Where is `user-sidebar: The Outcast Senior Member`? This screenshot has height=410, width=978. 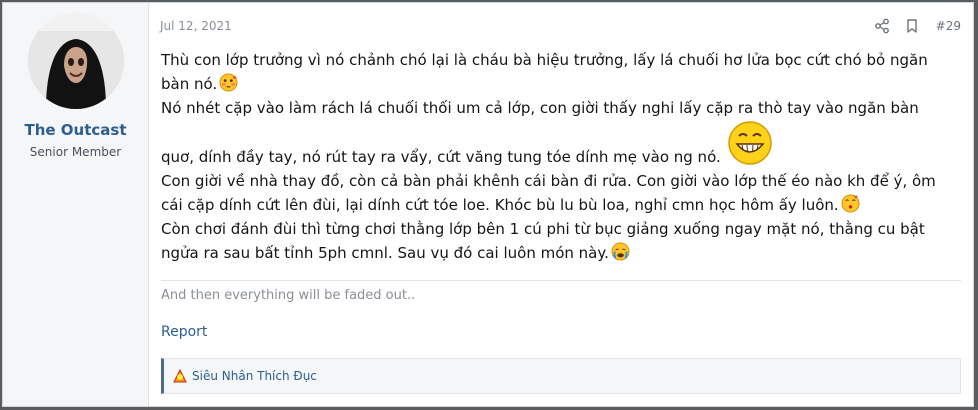
user-sidebar: The Outcast Senior Member is located at coordinates (76, 204).